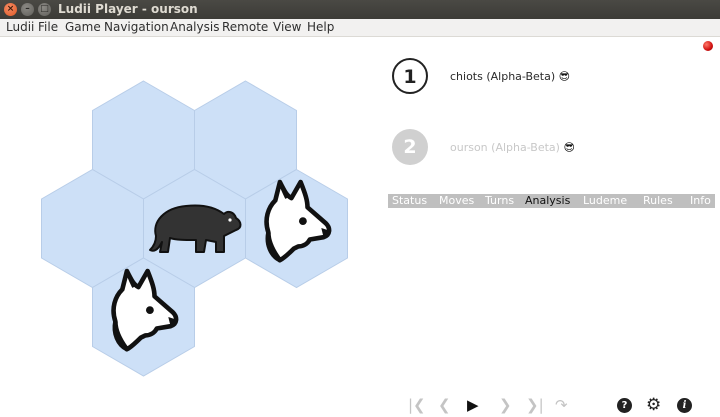 The image size is (720, 417). Describe the element at coordinates (503, 76) in the screenshot. I see `player-1-label: chiots (Alpha-Beta)` at that location.